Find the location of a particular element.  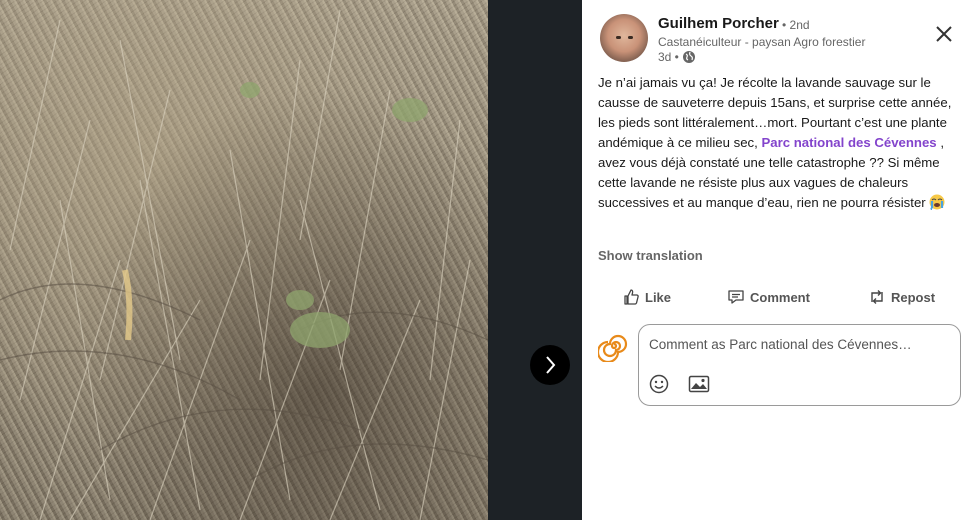

next-image-button is located at coordinates (550, 365).